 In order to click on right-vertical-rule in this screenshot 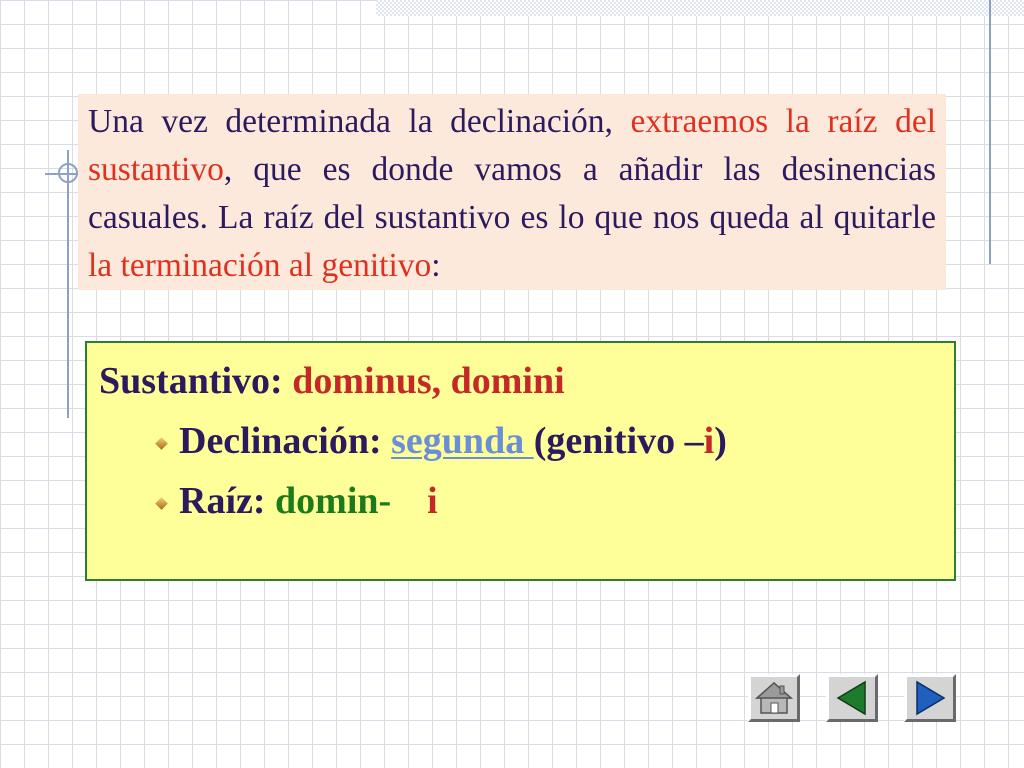, I will do `click(990, 132)`.